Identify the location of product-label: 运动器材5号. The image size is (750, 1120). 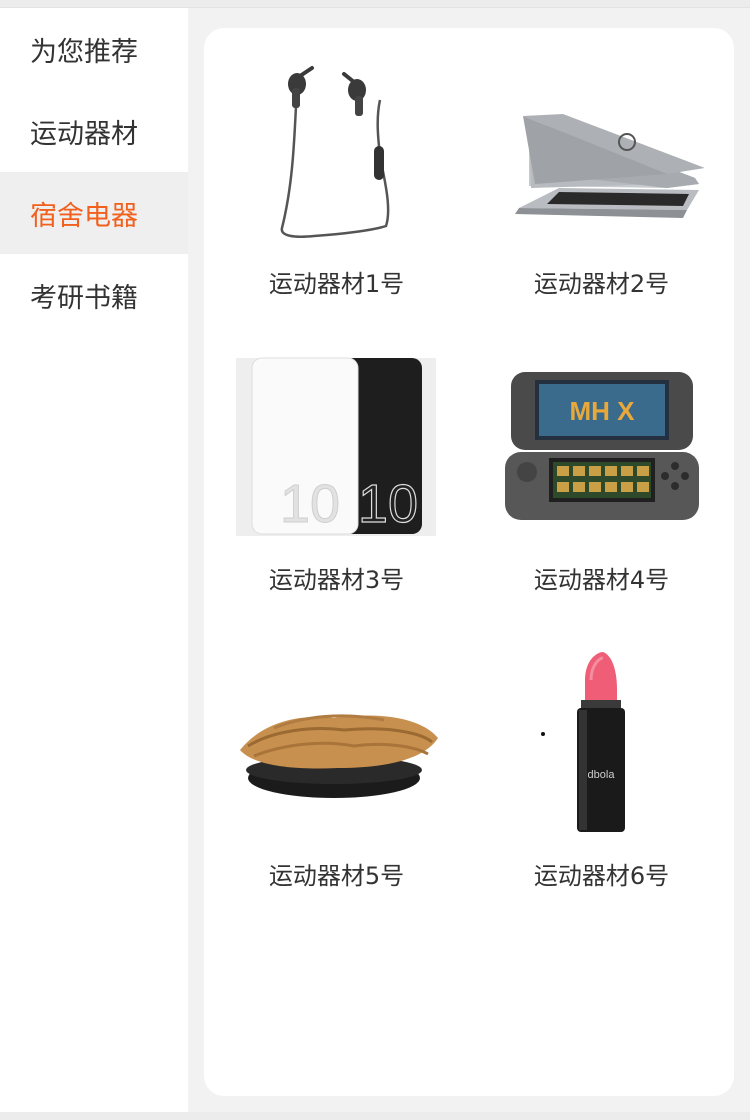
(336, 876).